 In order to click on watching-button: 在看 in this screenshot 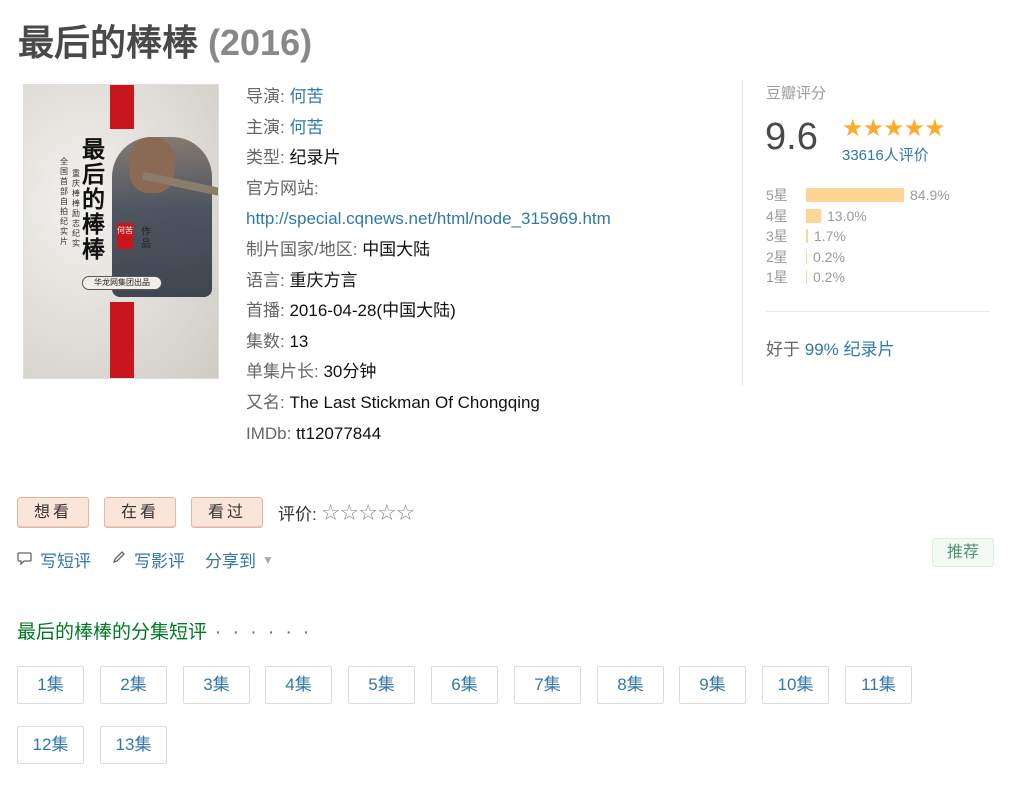, I will do `click(140, 512)`.